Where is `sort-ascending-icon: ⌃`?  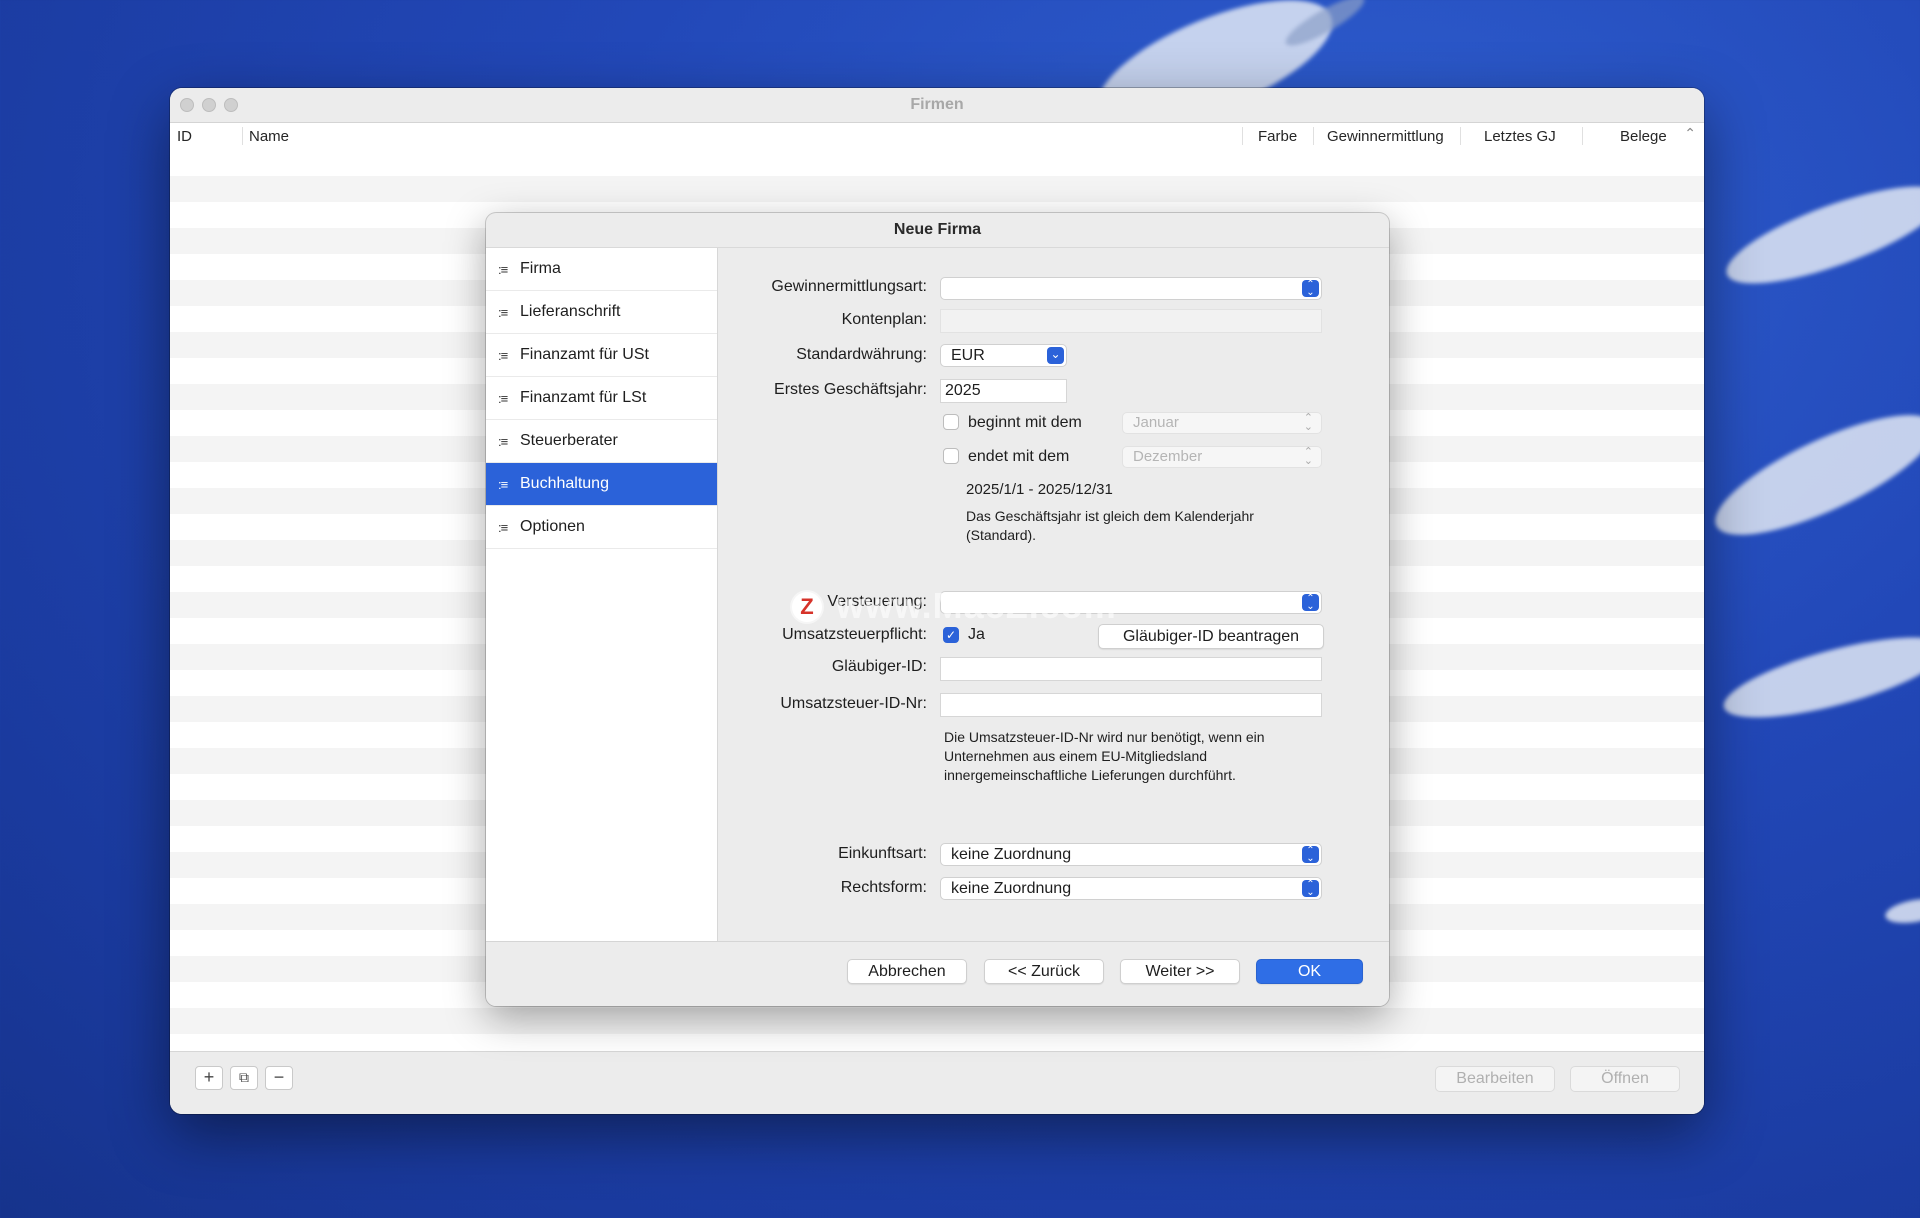 sort-ascending-icon: ⌃ is located at coordinates (1690, 133).